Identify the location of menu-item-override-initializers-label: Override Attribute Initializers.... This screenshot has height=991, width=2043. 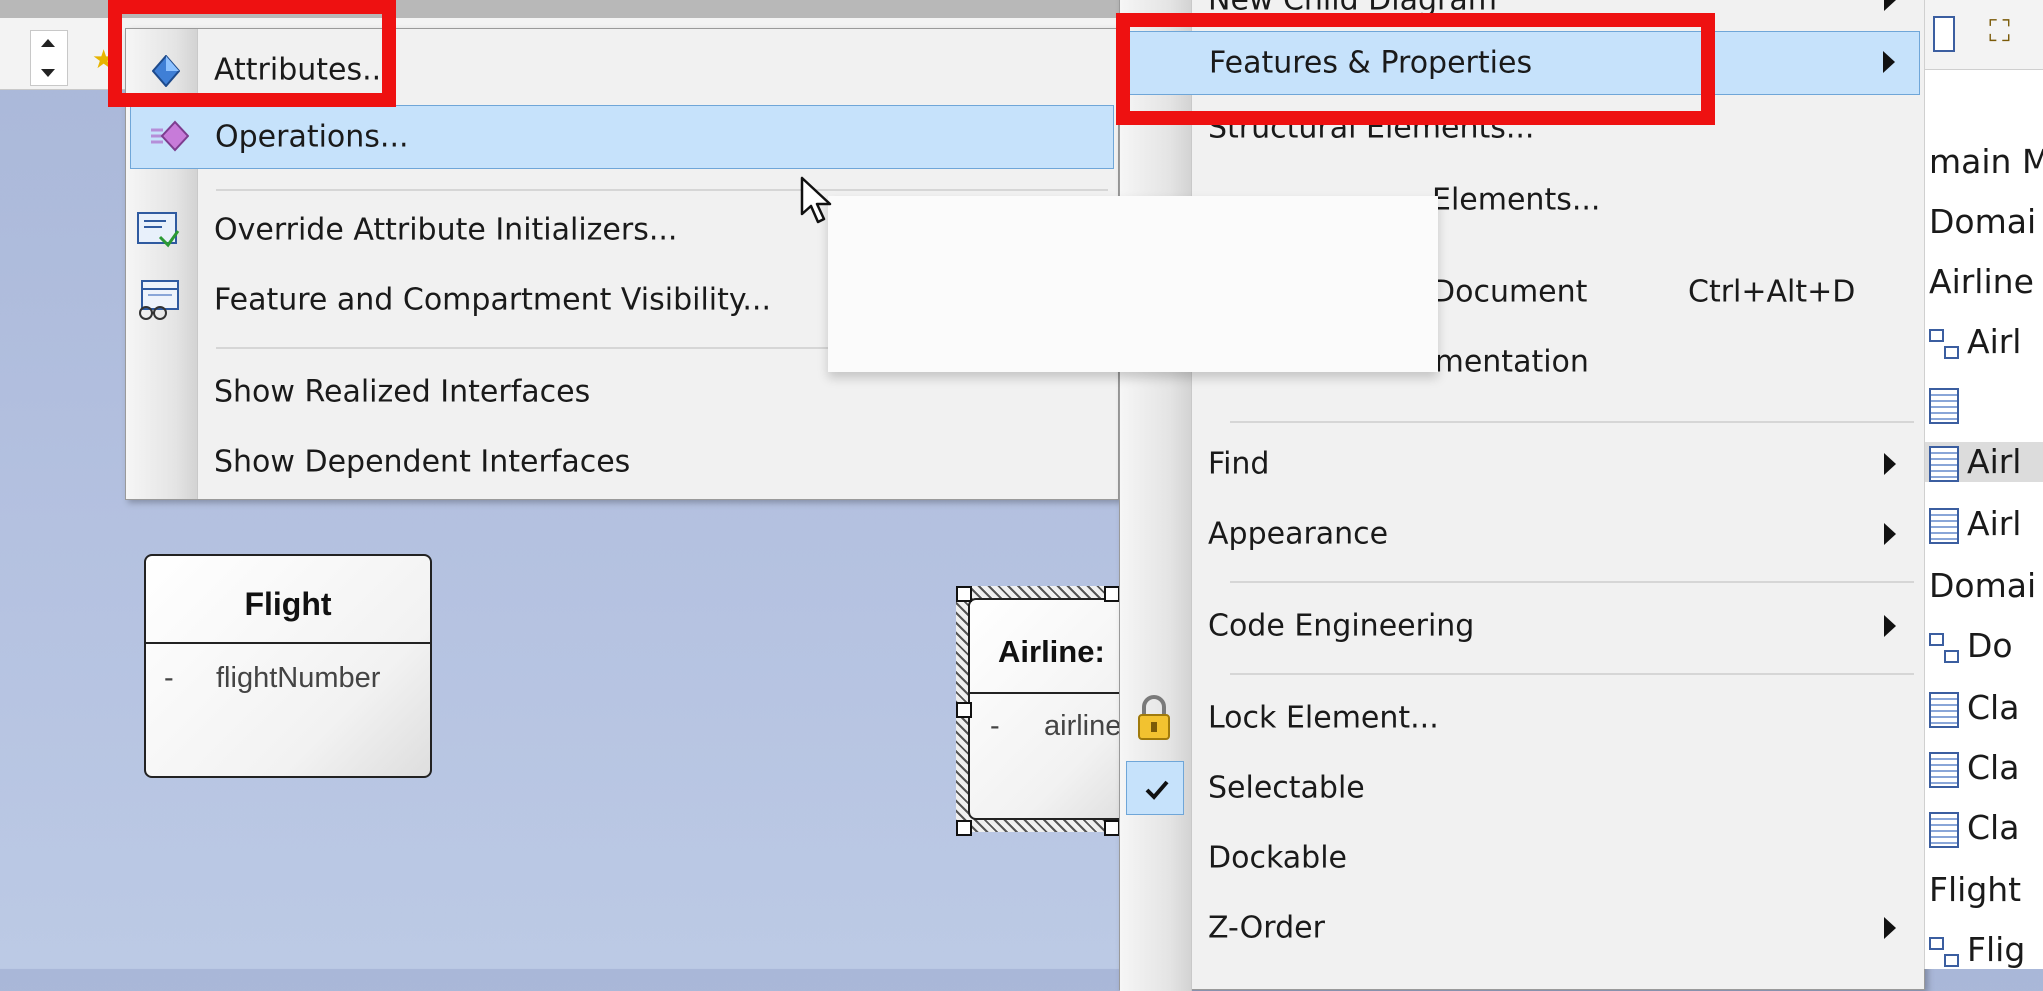
(446, 230).